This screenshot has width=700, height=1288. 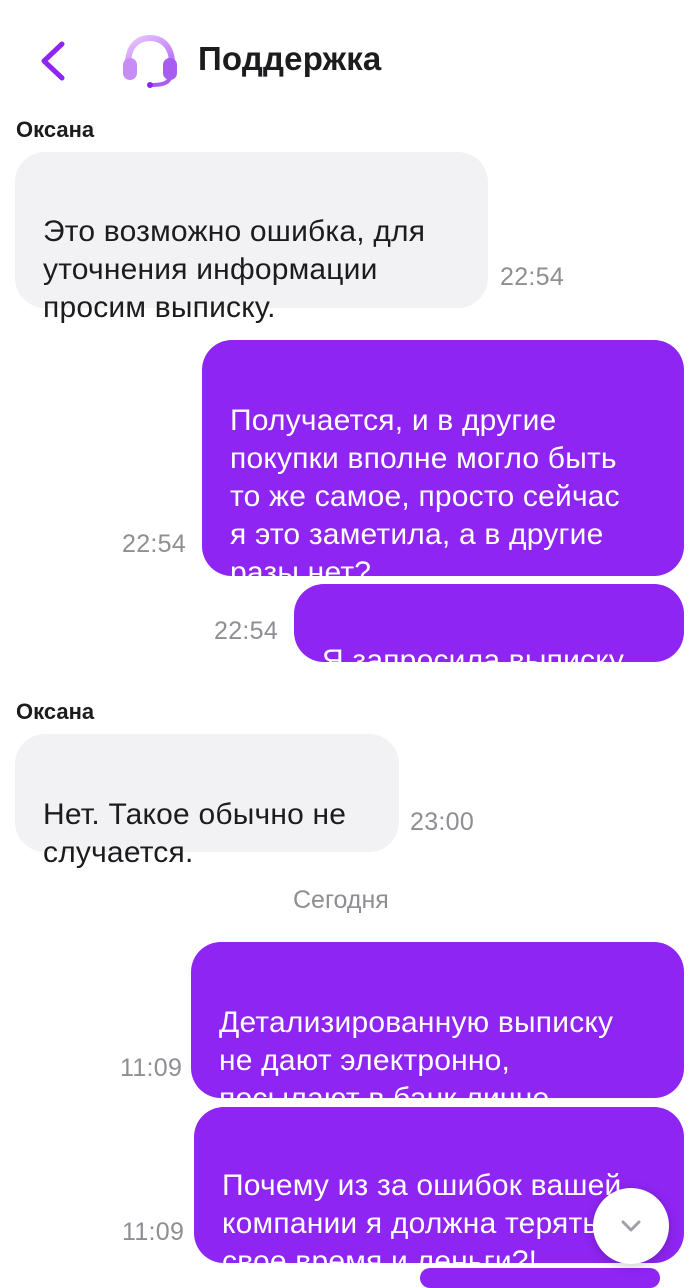 I want to click on chevron-left-icon, so click(x=53, y=61).